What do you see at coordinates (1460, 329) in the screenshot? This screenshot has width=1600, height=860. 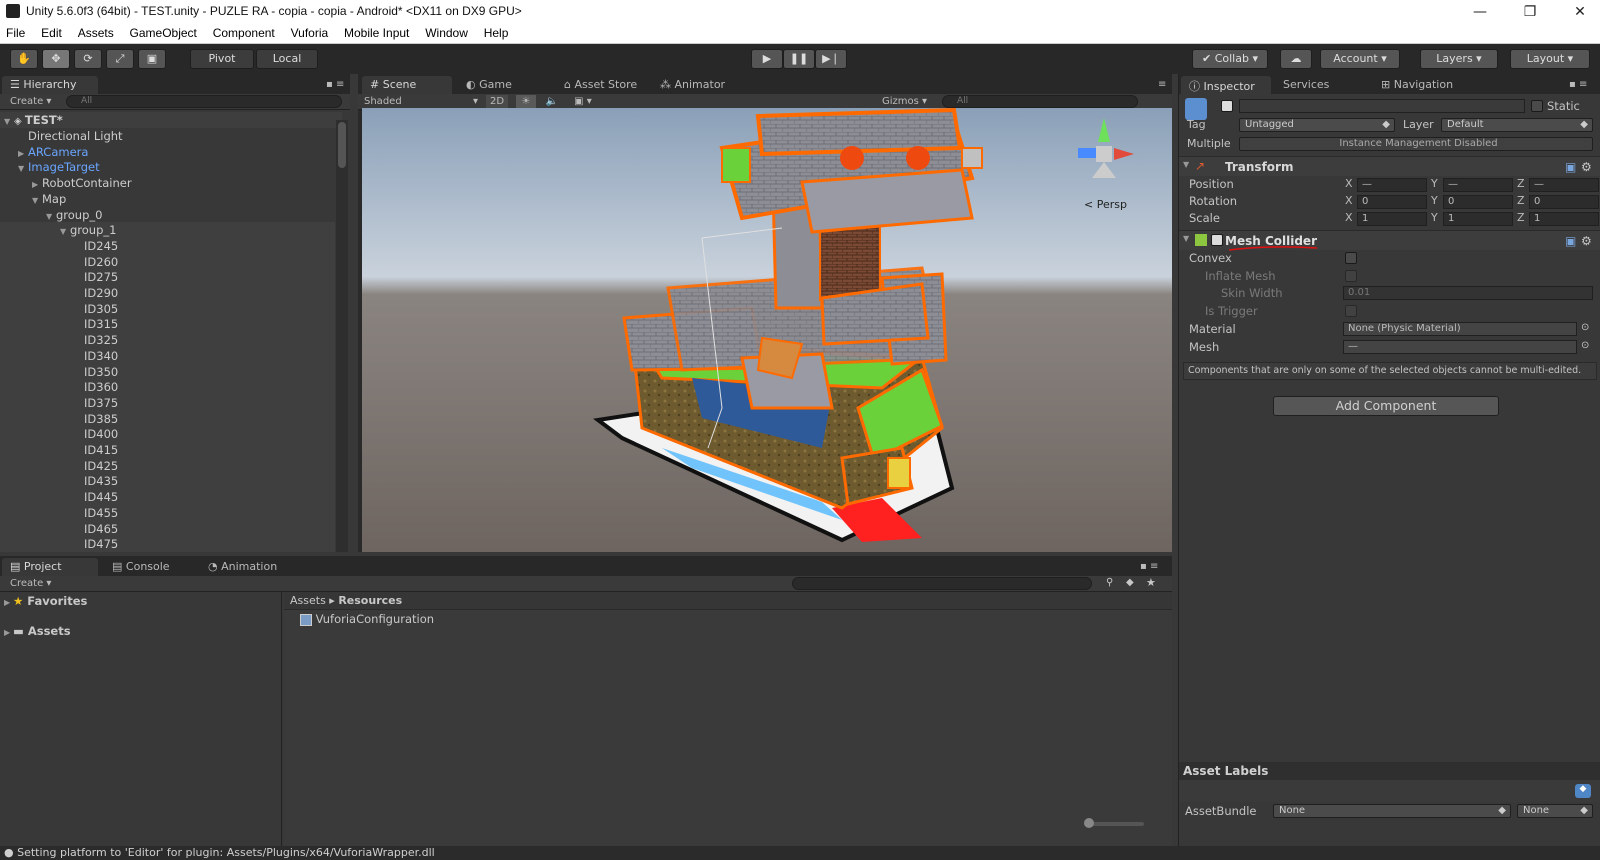 I see `material-field: None (Physic Material)` at bounding box center [1460, 329].